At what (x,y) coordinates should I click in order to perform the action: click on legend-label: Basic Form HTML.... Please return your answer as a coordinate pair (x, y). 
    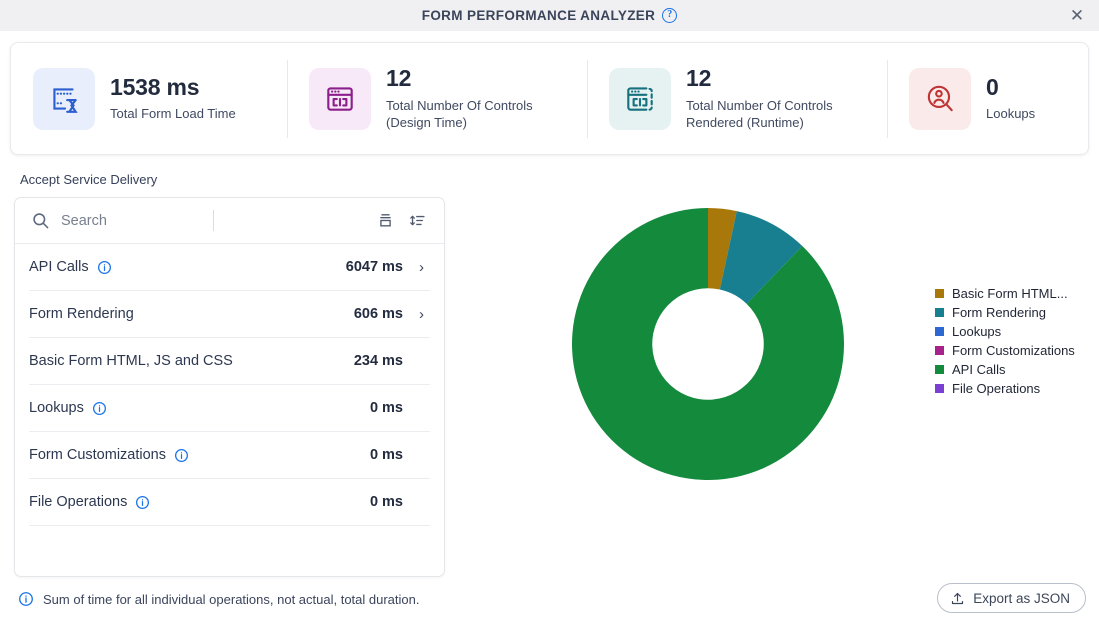
    Looking at the image, I should click on (1010, 293).